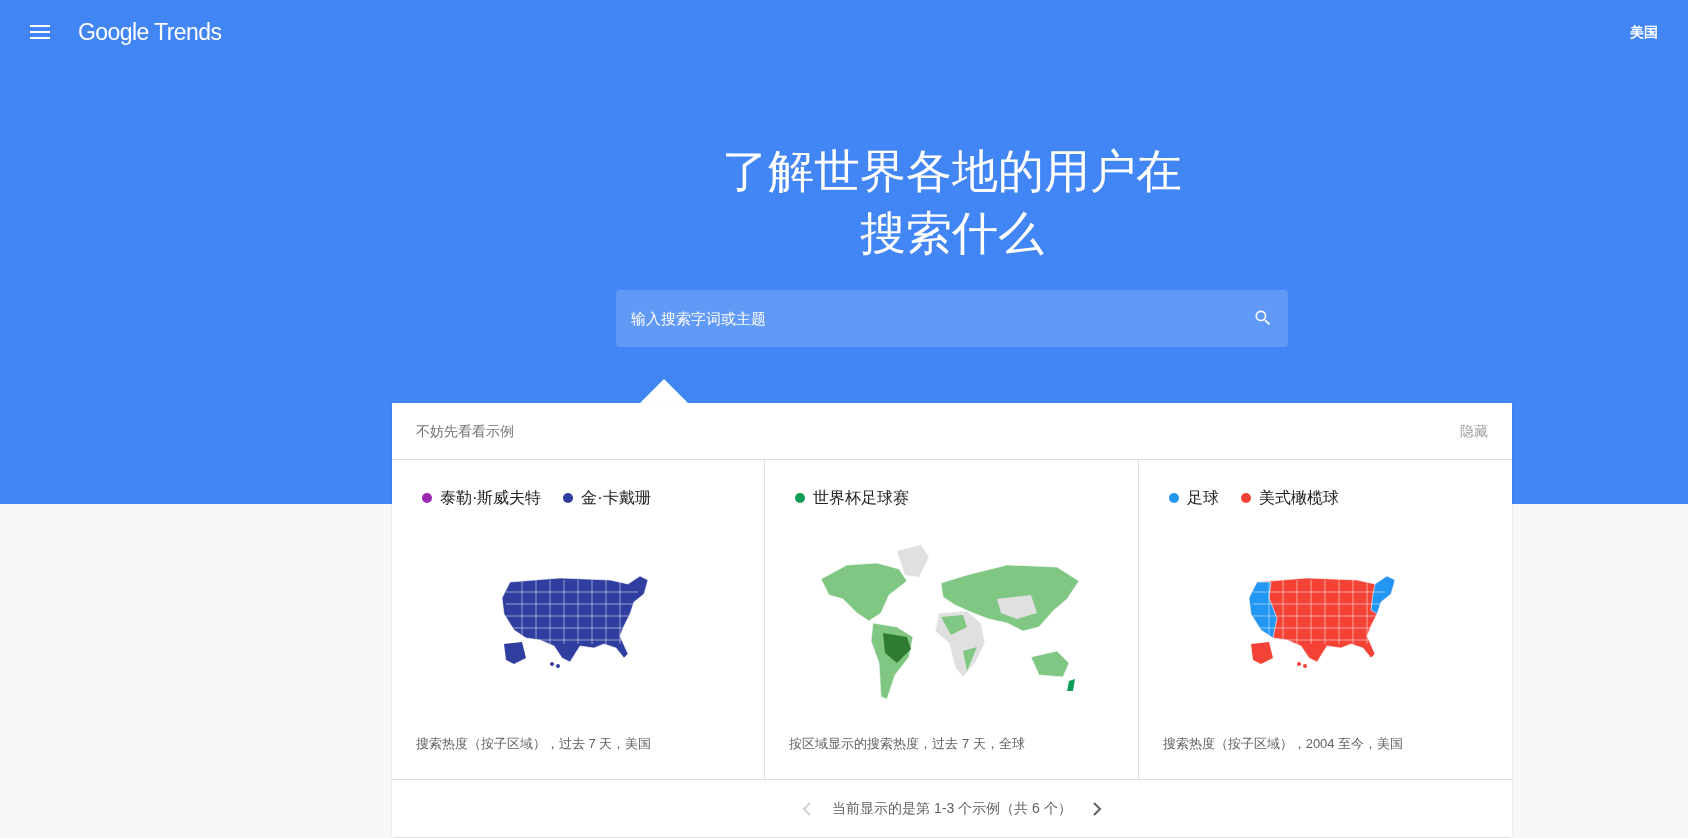 This screenshot has height=838, width=1688. Describe the element at coordinates (465, 431) in the screenshot. I see `examples-heading: 不妨先看看示例` at that location.